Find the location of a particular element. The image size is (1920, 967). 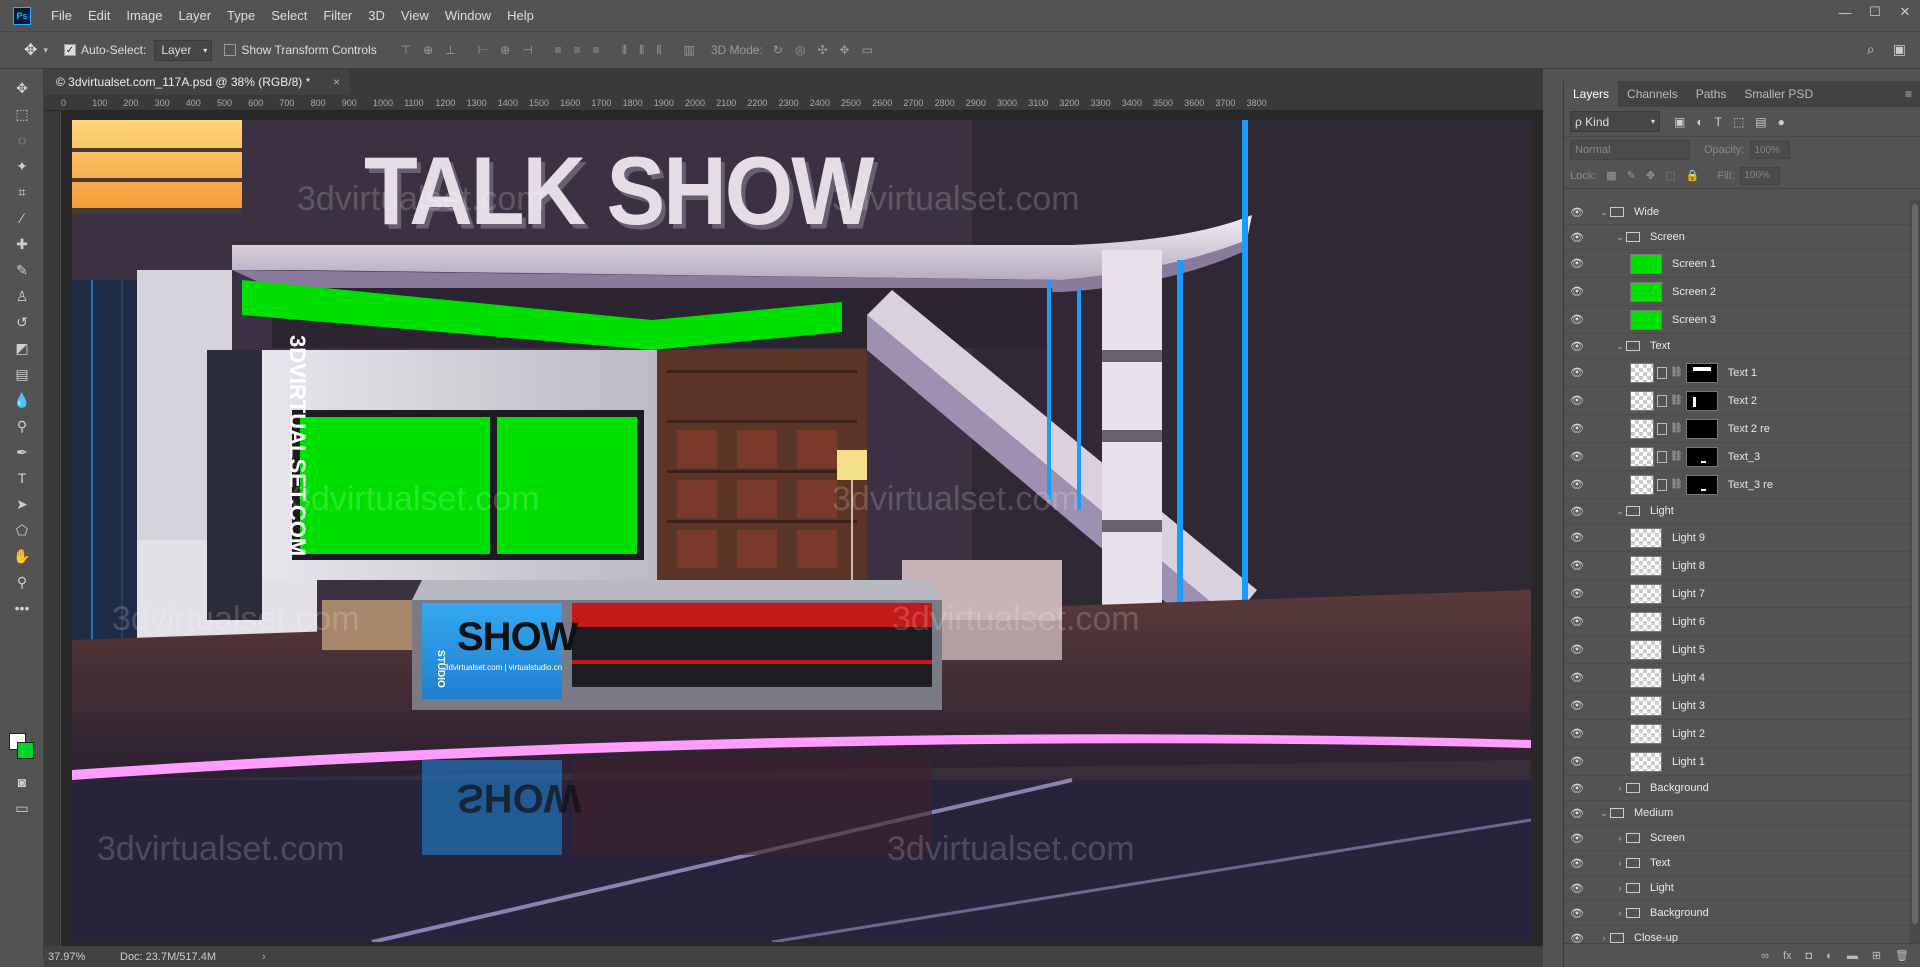

layer-name: Screen 3 is located at coordinates (1694, 320).